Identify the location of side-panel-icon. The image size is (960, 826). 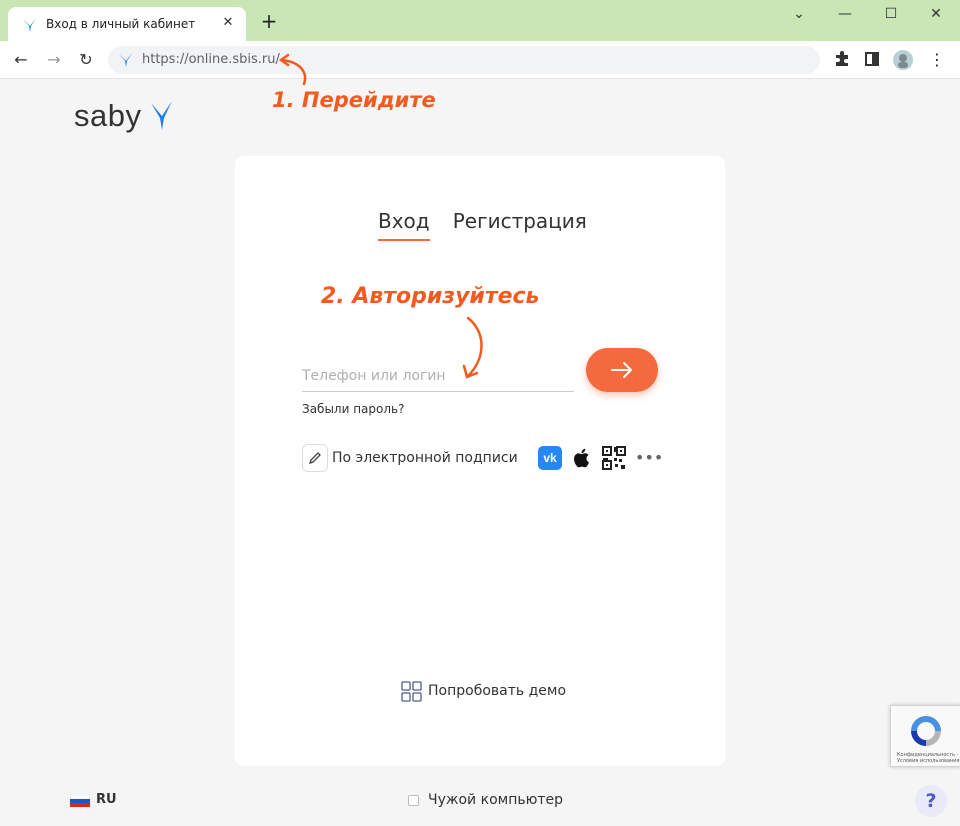
(872, 60).